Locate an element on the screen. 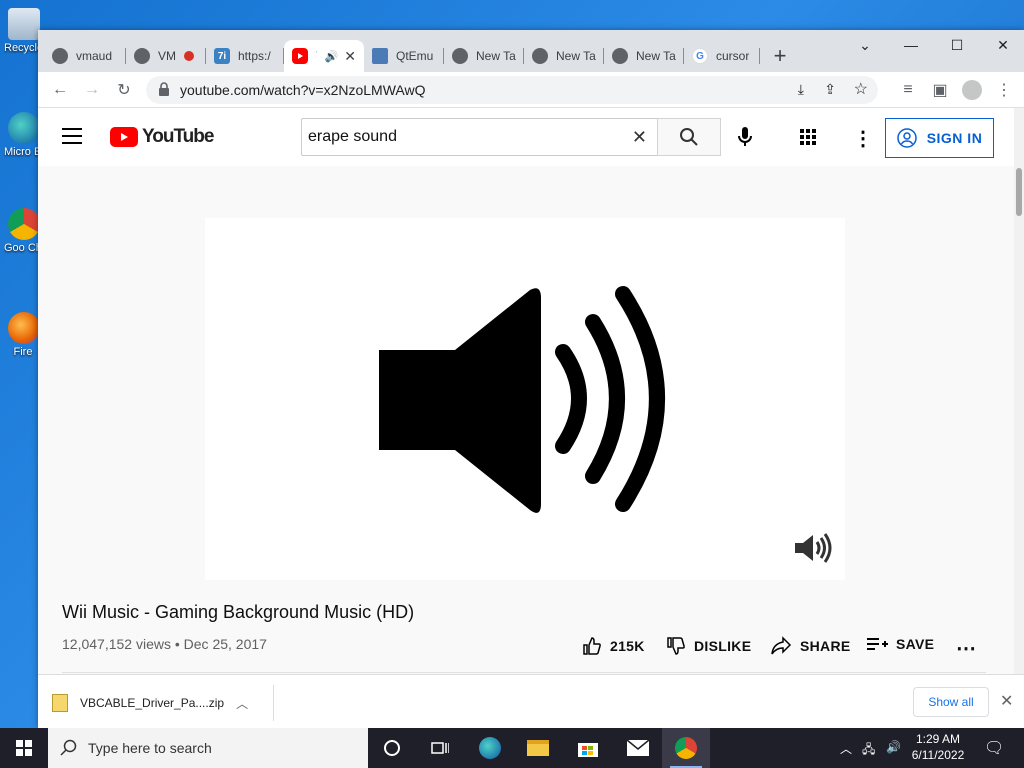 Image resolution: width=1024 pixels, height=768 pixels. taskbar-edge is located at coordinates (490, 748).